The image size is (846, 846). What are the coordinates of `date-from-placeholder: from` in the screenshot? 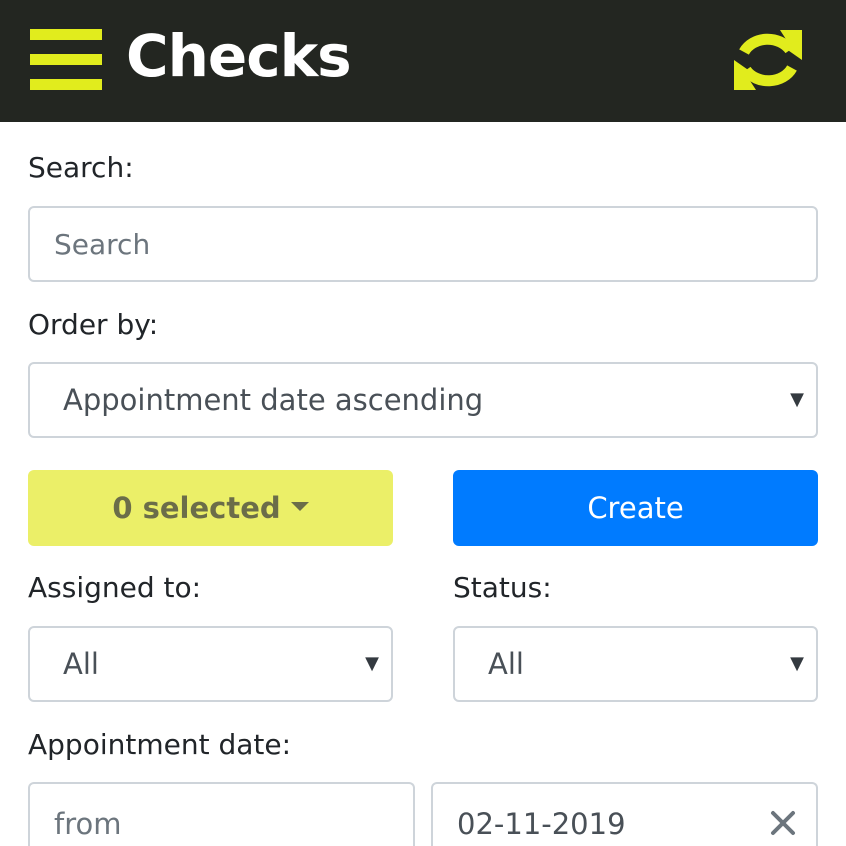 It's located at (88, 824).